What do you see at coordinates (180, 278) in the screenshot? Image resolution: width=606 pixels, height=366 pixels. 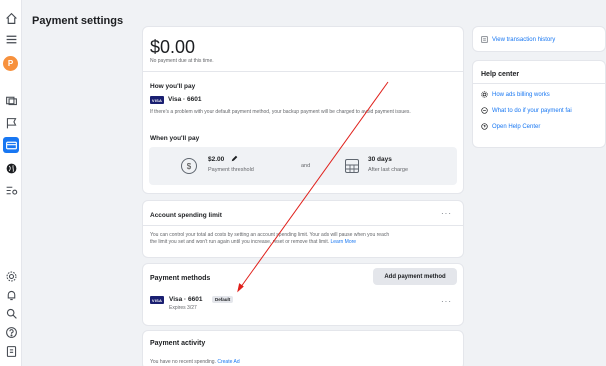 I see `payment-methods-heading: Payment methods` at bounding box center [180, 278].